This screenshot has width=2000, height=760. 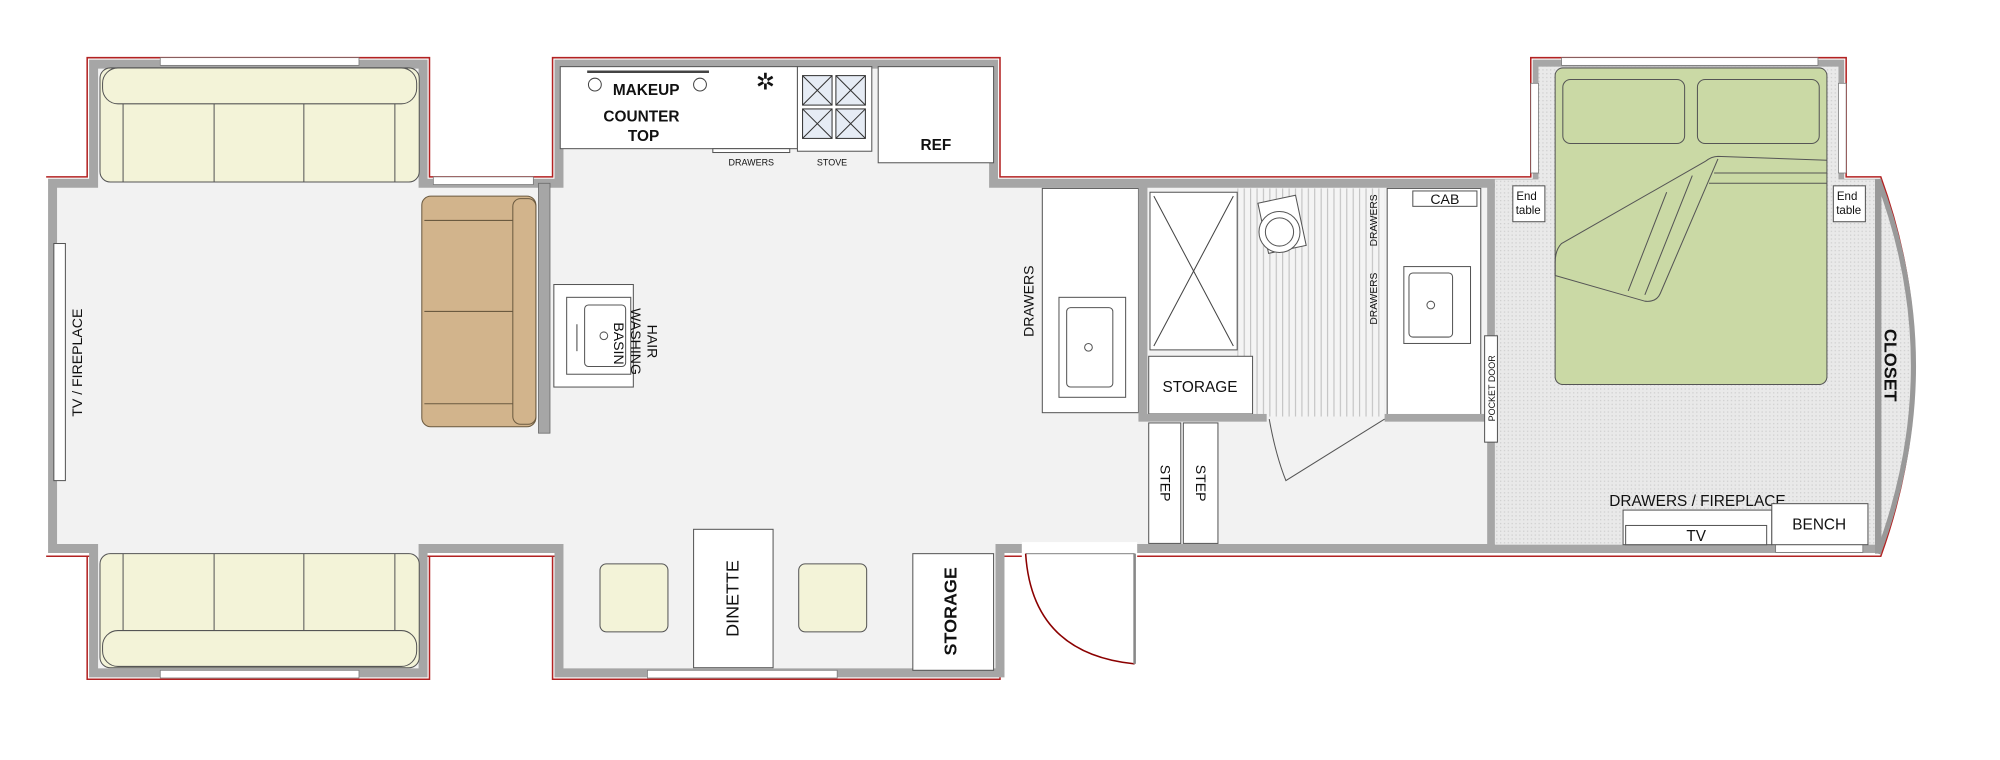 I want to click on top-sofa, so click(x=259, y=125).